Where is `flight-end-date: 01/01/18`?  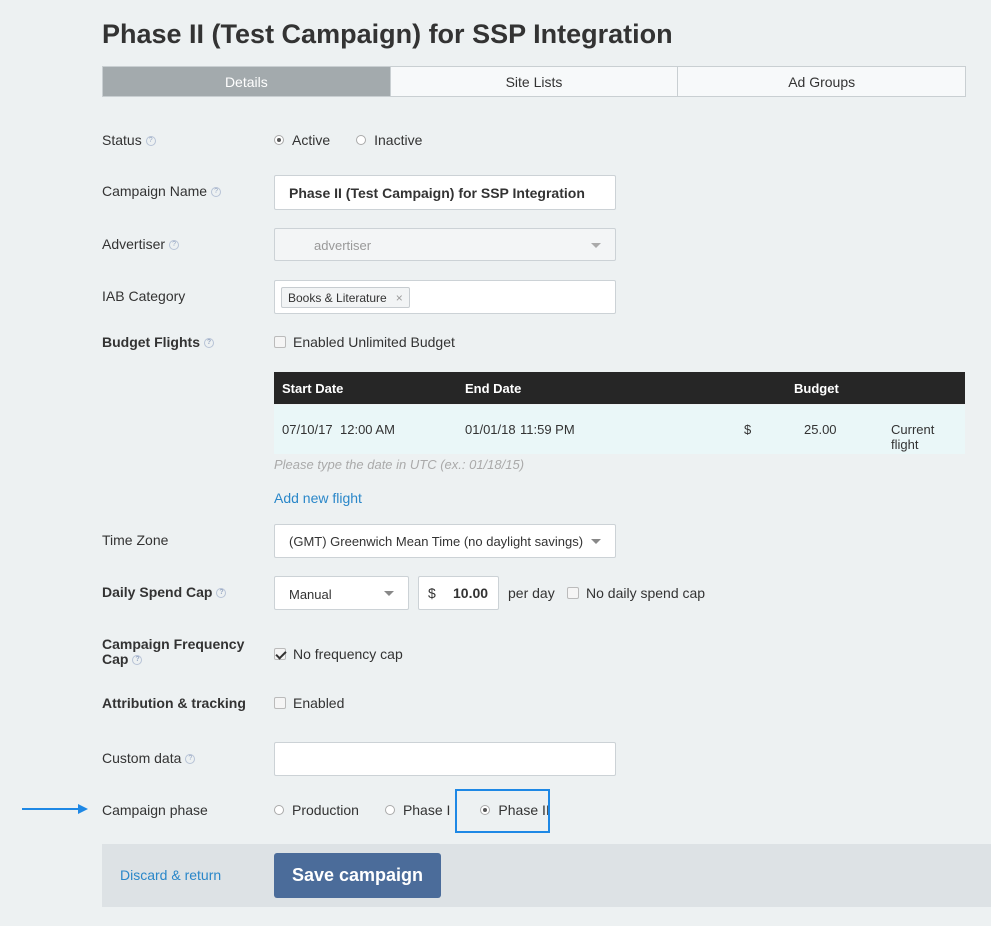 flight-end-date: 01/01/18 is located at coordinates (490, 429).